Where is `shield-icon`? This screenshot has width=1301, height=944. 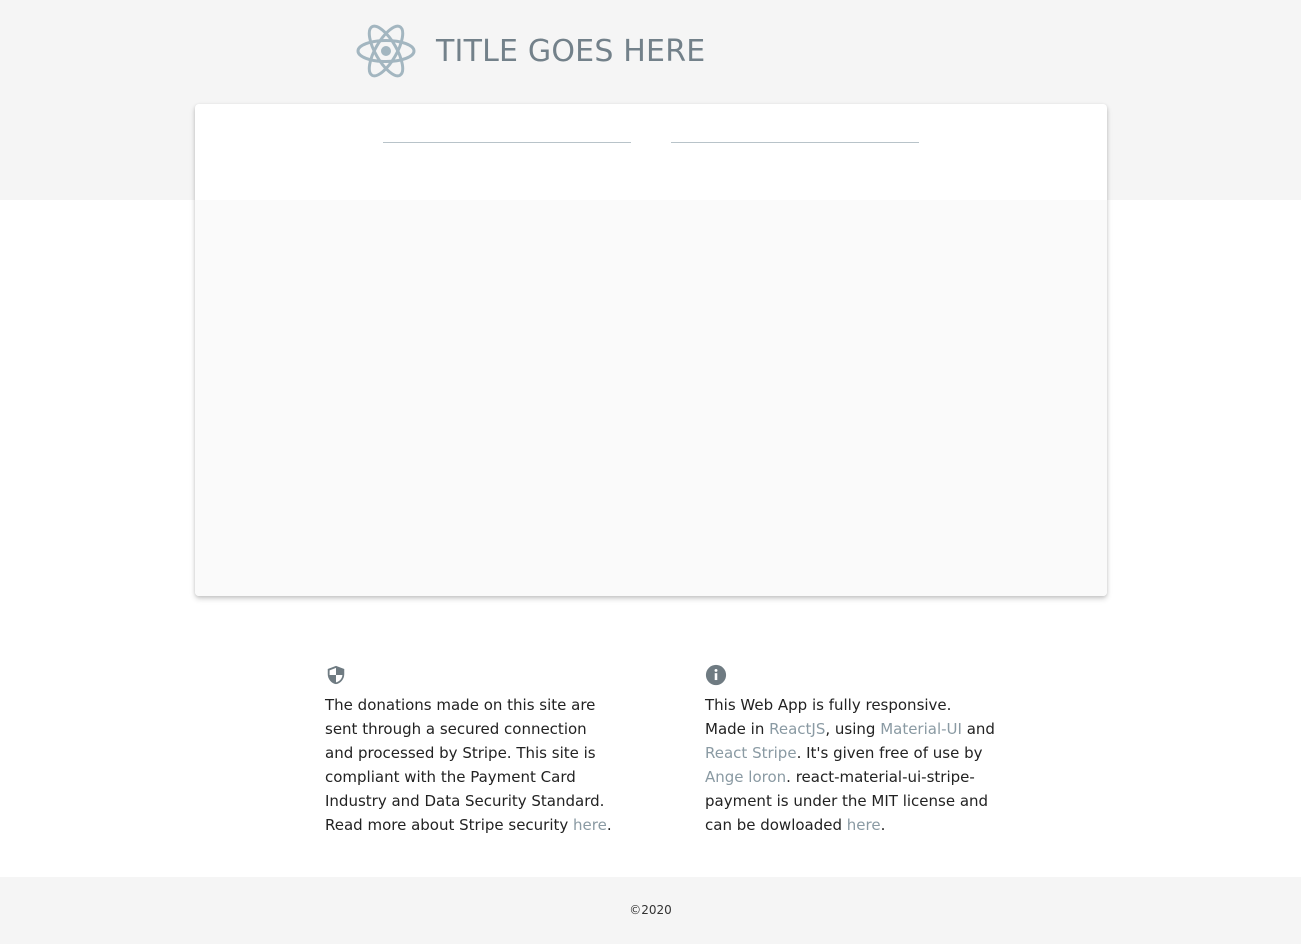
shield-icon is located at coordinates (336, 675).